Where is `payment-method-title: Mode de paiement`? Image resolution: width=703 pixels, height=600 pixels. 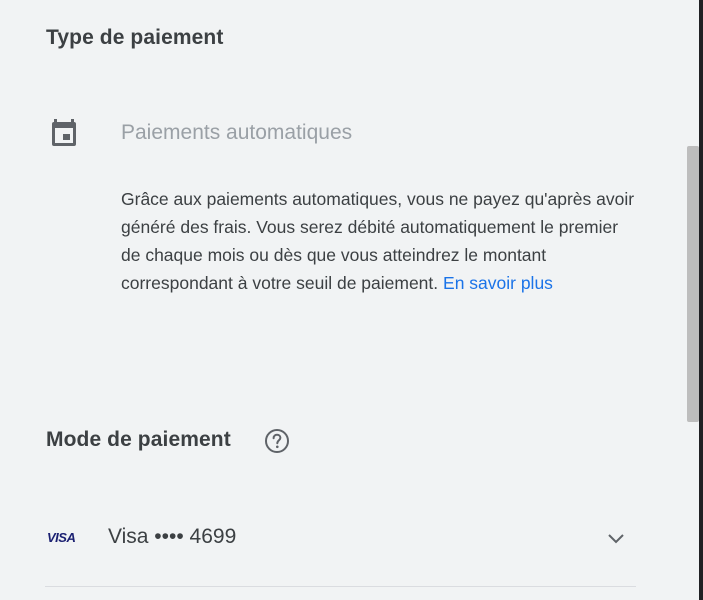
payment-method-title: Mode de paiement is located at coordinates (138, 439).